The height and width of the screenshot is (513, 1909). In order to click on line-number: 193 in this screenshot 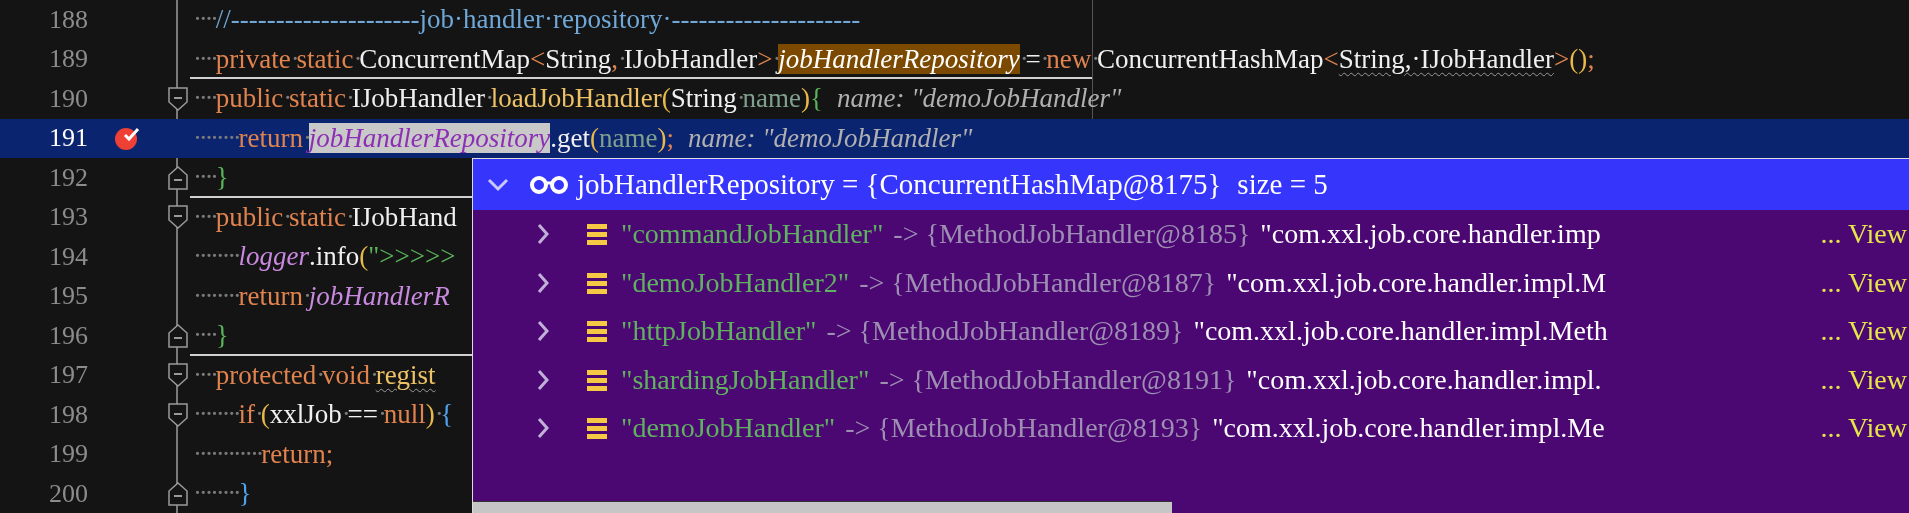, I will do `click(68, 217)`.